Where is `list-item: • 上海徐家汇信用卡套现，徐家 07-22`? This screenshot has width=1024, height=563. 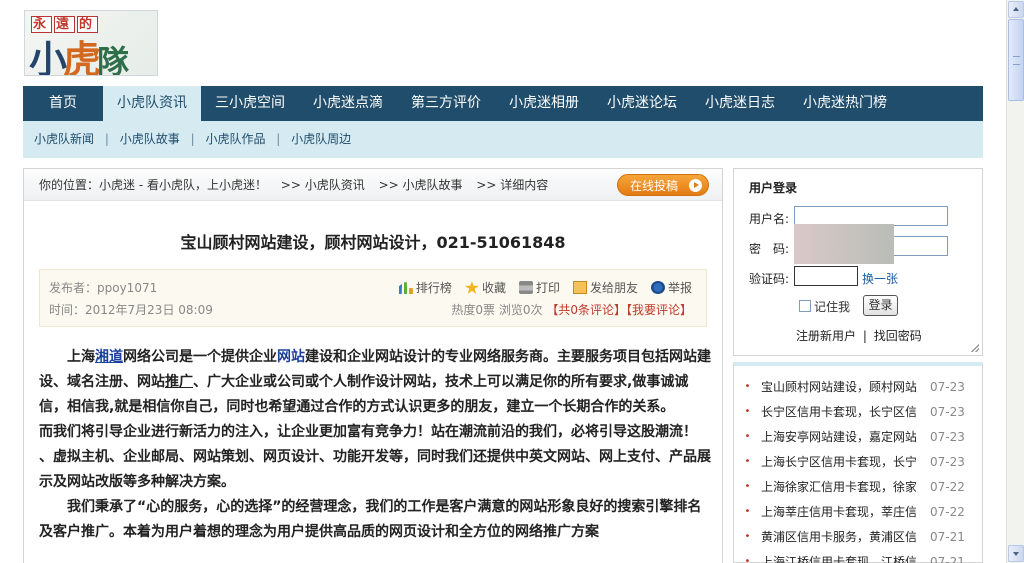 list-item: • 上海徐家汇信用卡套现，徐家 07-22 is located at coordinates (858, 486).